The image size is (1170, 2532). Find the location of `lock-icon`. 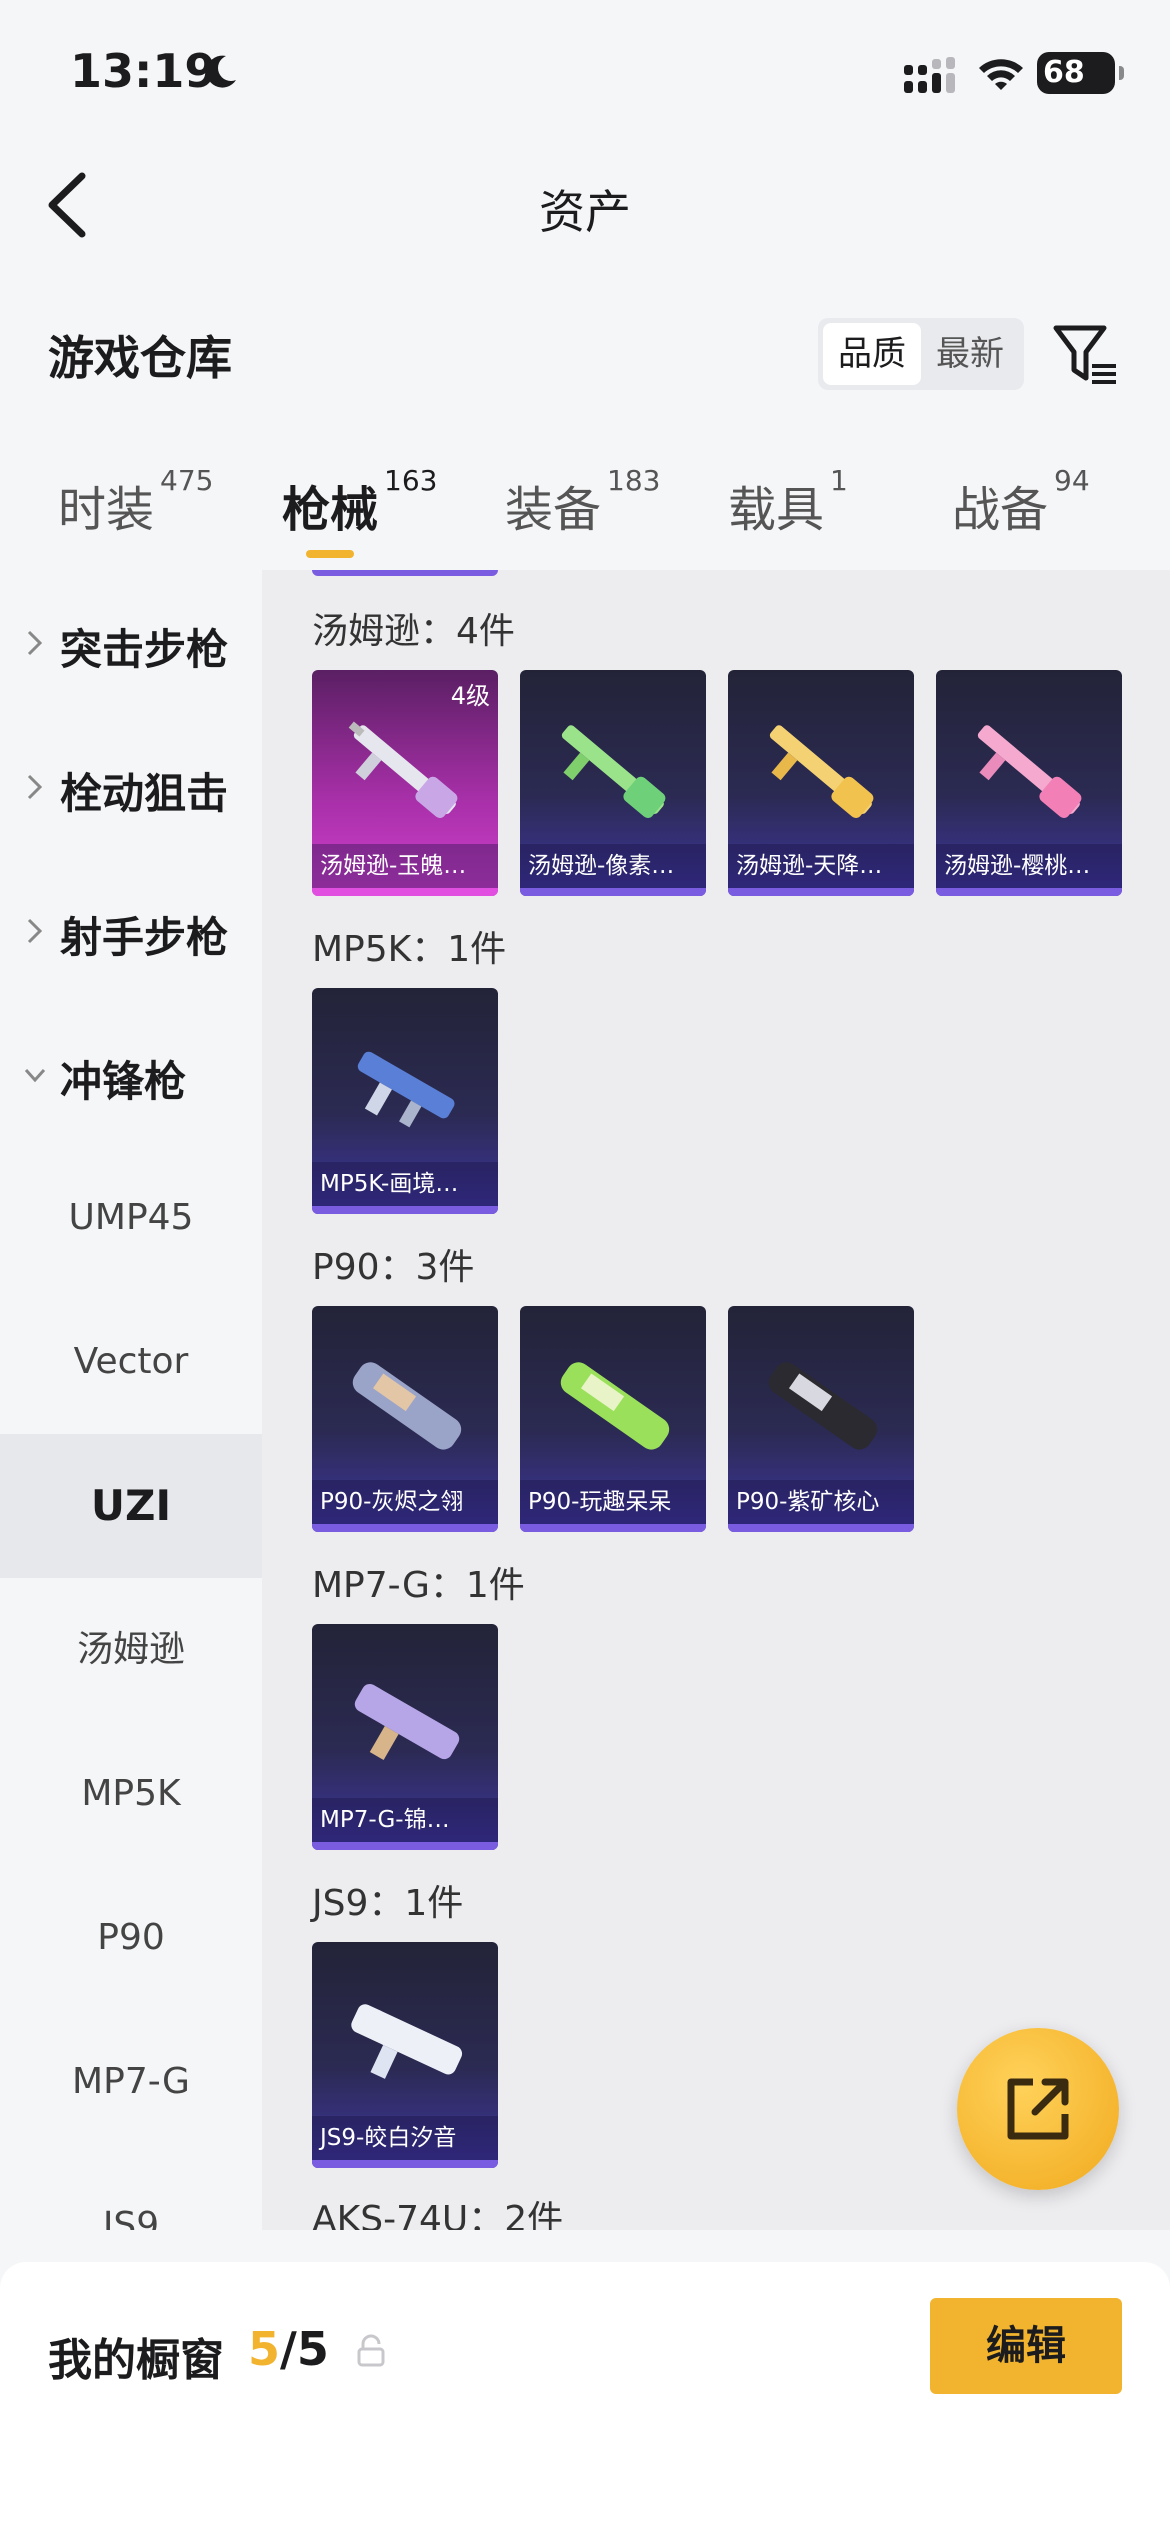

lock-icon is located at coordinates (371, 2350).